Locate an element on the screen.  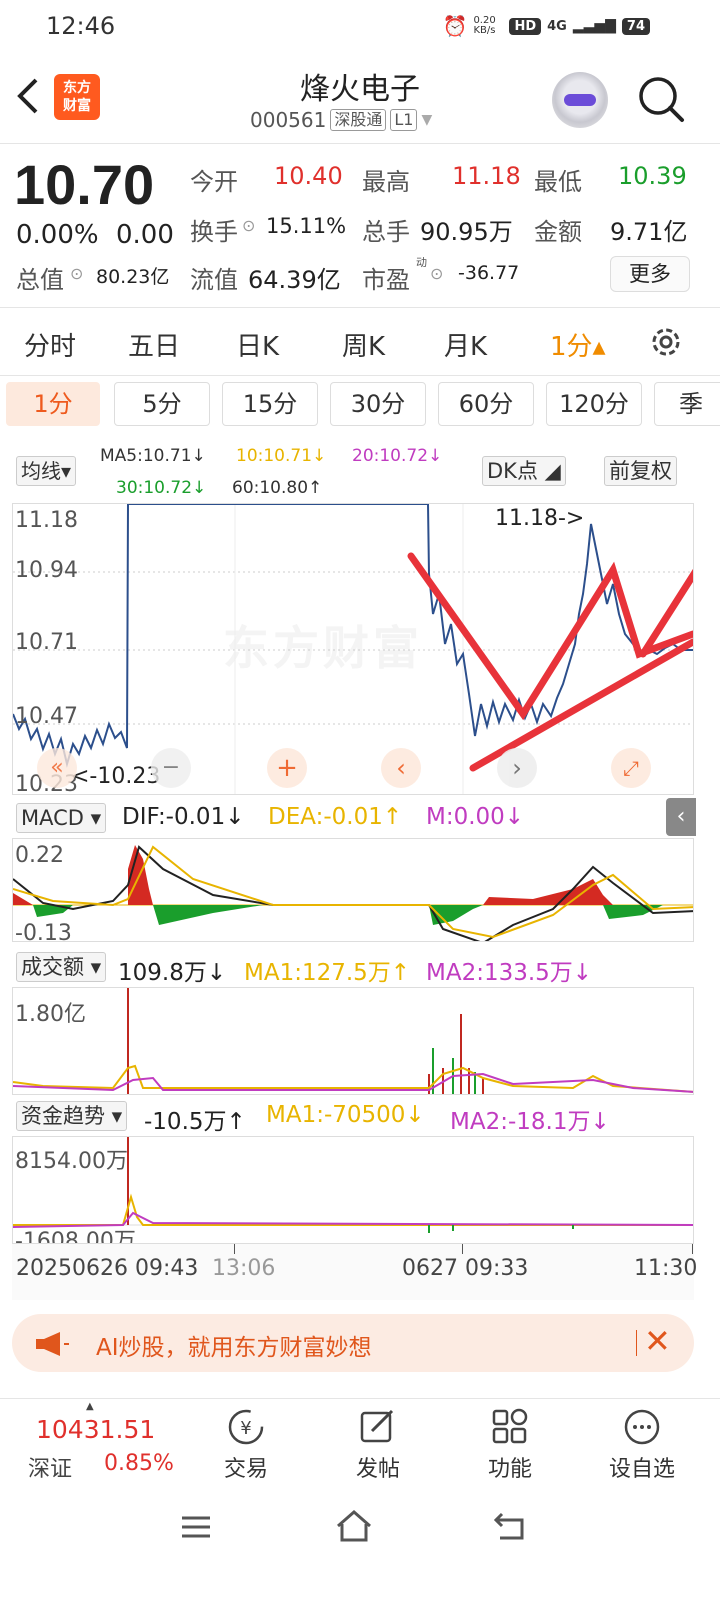
macd-svg is located at coordinates (353, 893).